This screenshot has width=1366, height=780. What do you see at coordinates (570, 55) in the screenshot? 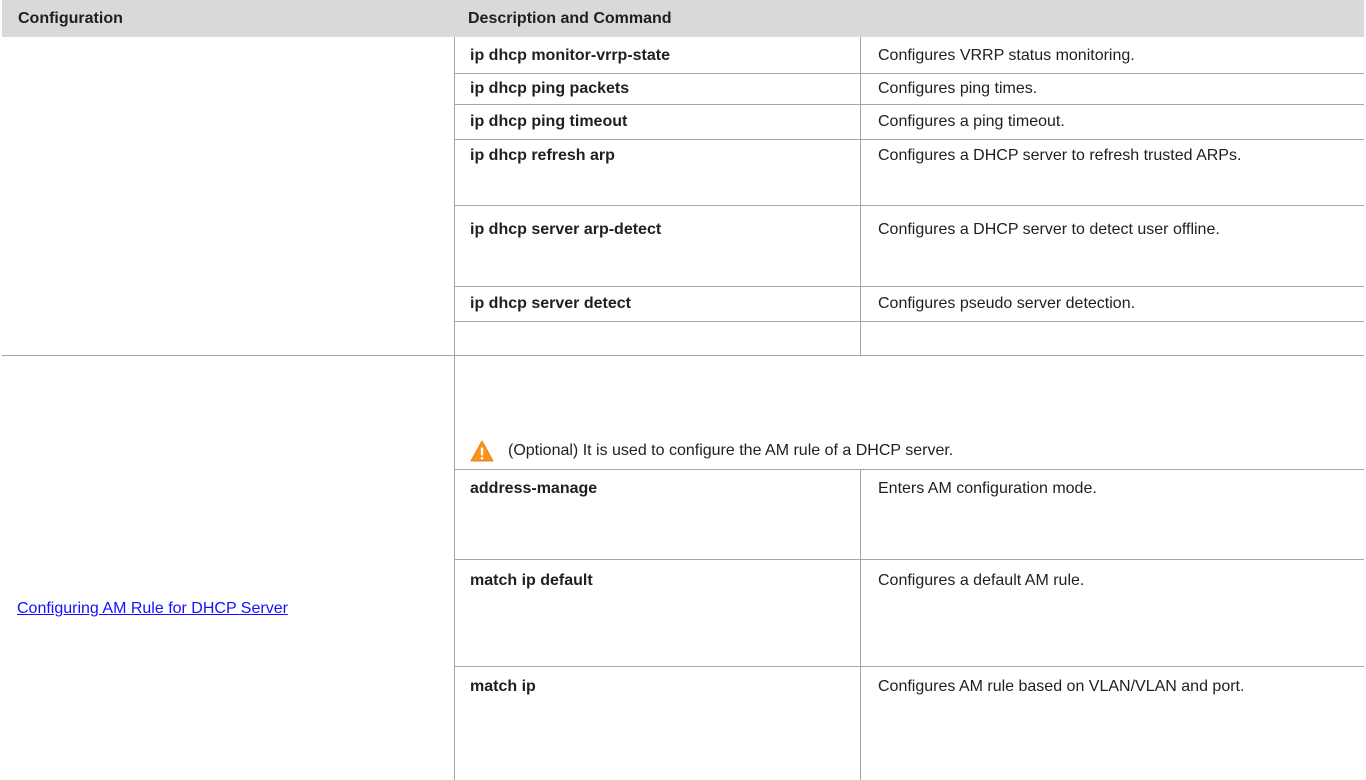
I see `command-ip-dhcp-monitor-vrrp-state: ip dhcp monitor-vrrp-state` at bounding box center [570, 55].